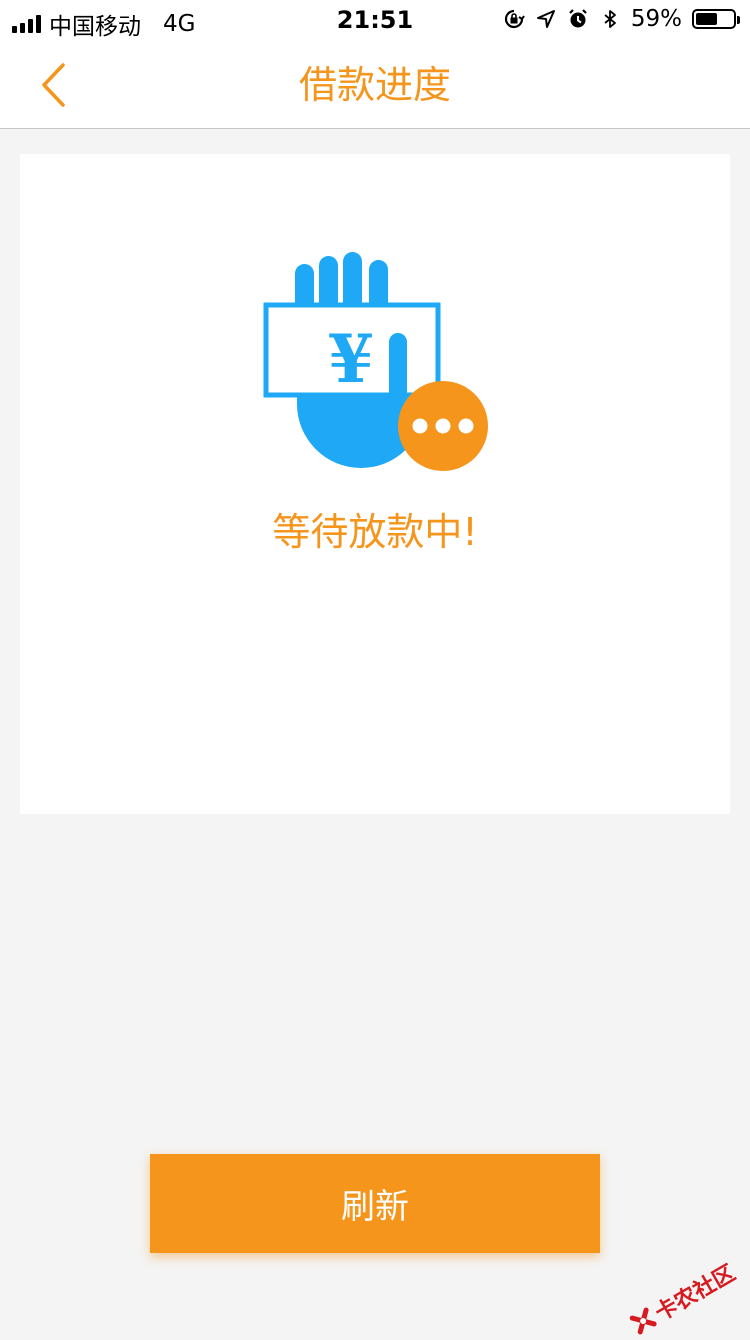  I want to click on hand-holding-yuan-note-icon: ¥, so click(375, 361).